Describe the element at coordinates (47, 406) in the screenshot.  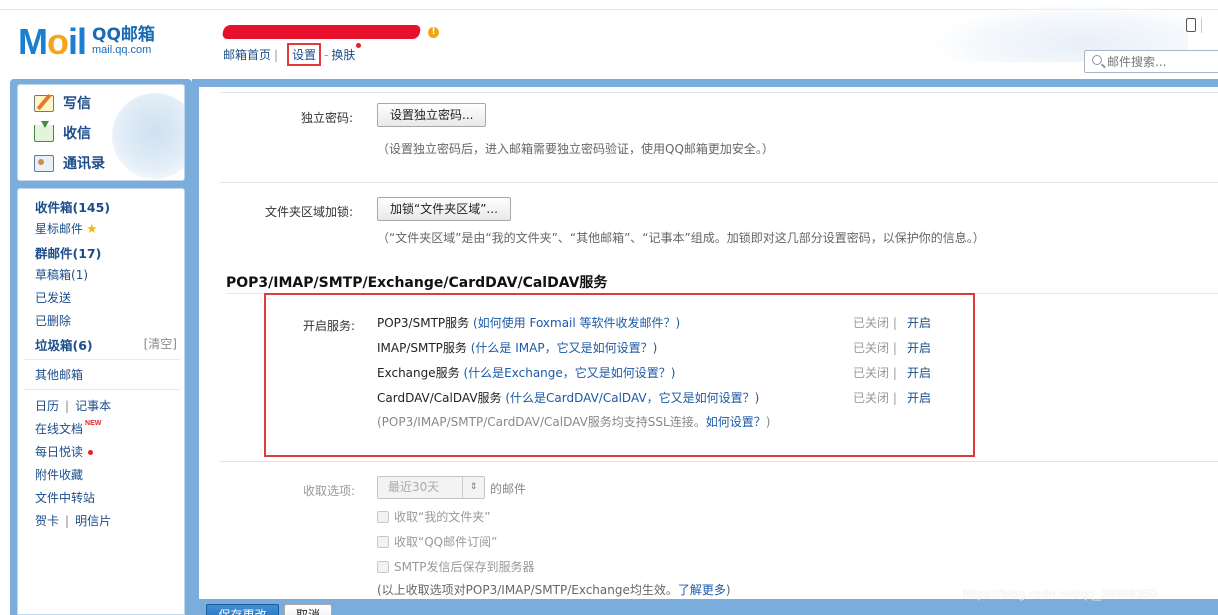
I see `sidebar-item-calendar: 日历` at that location.